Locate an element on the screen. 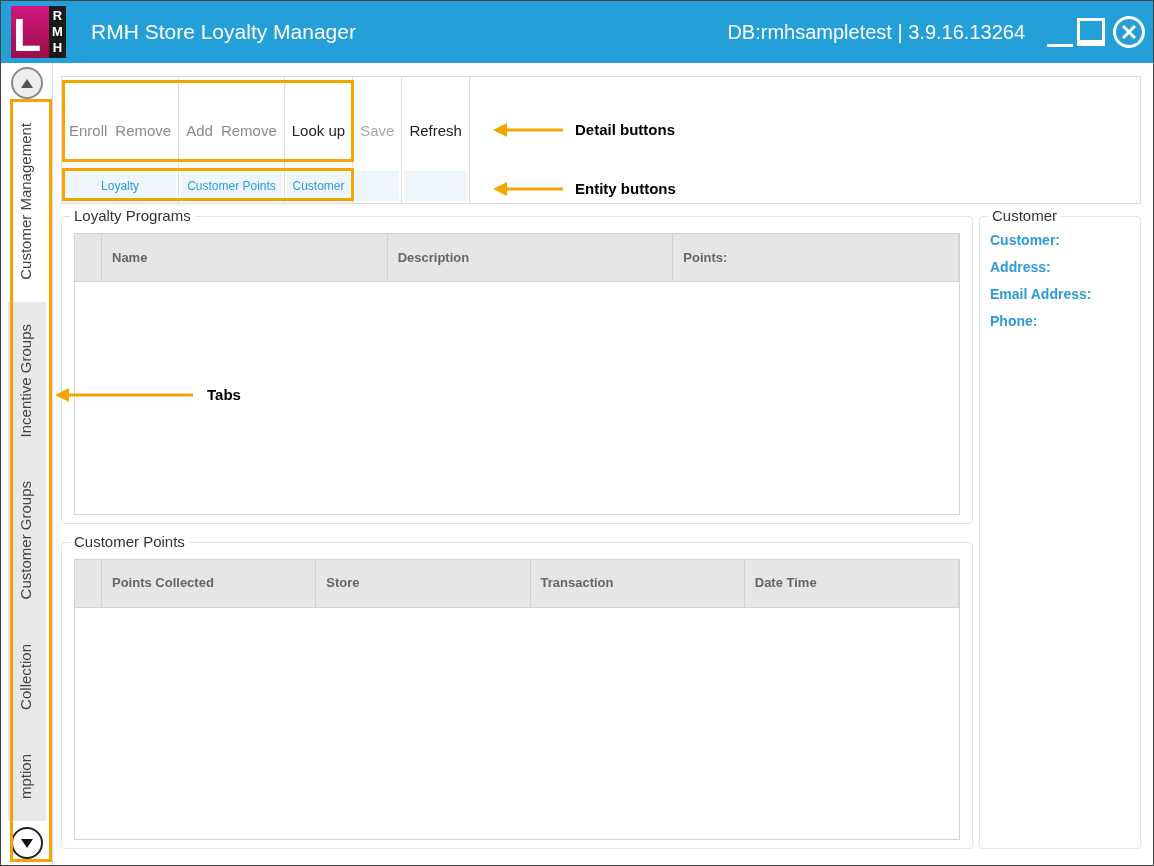  column-header: Description is located at coordinates (530, 257).